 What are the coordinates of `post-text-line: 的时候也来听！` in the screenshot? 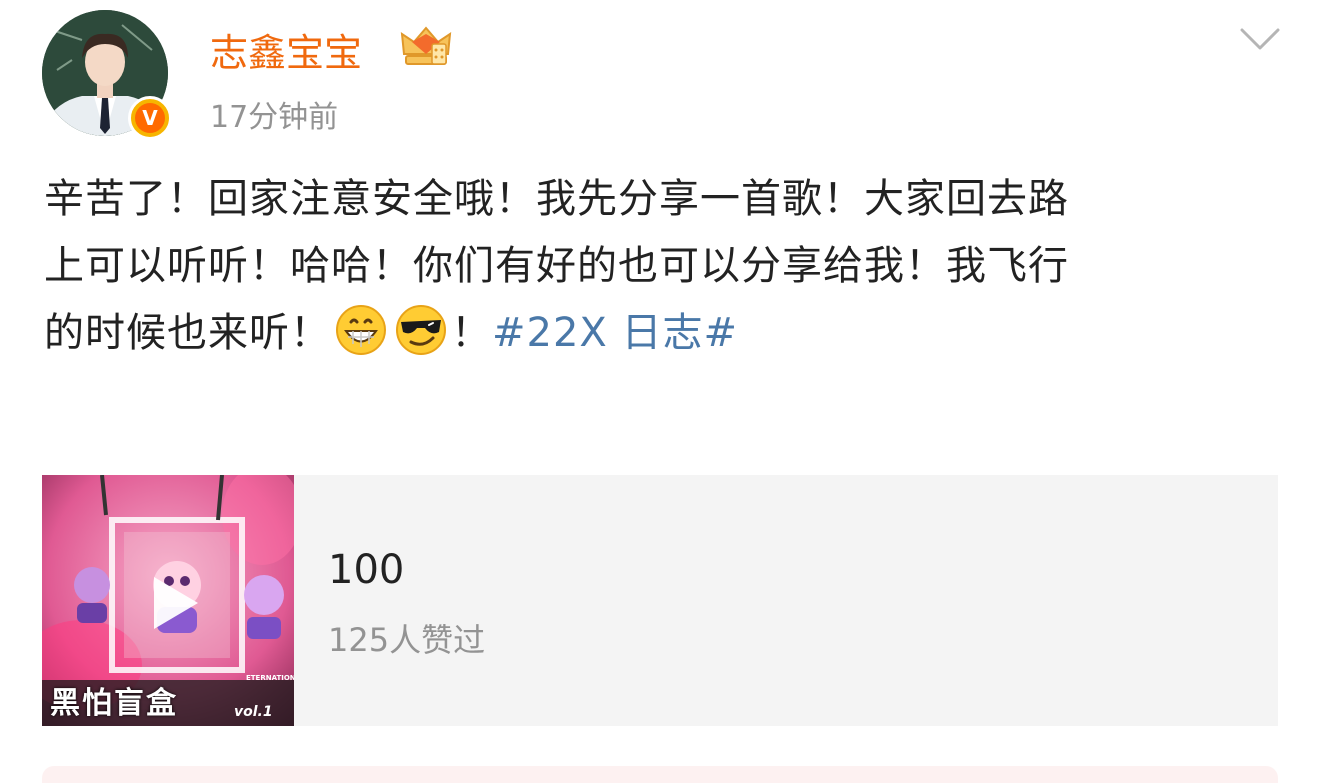 It's located at (187, 333).